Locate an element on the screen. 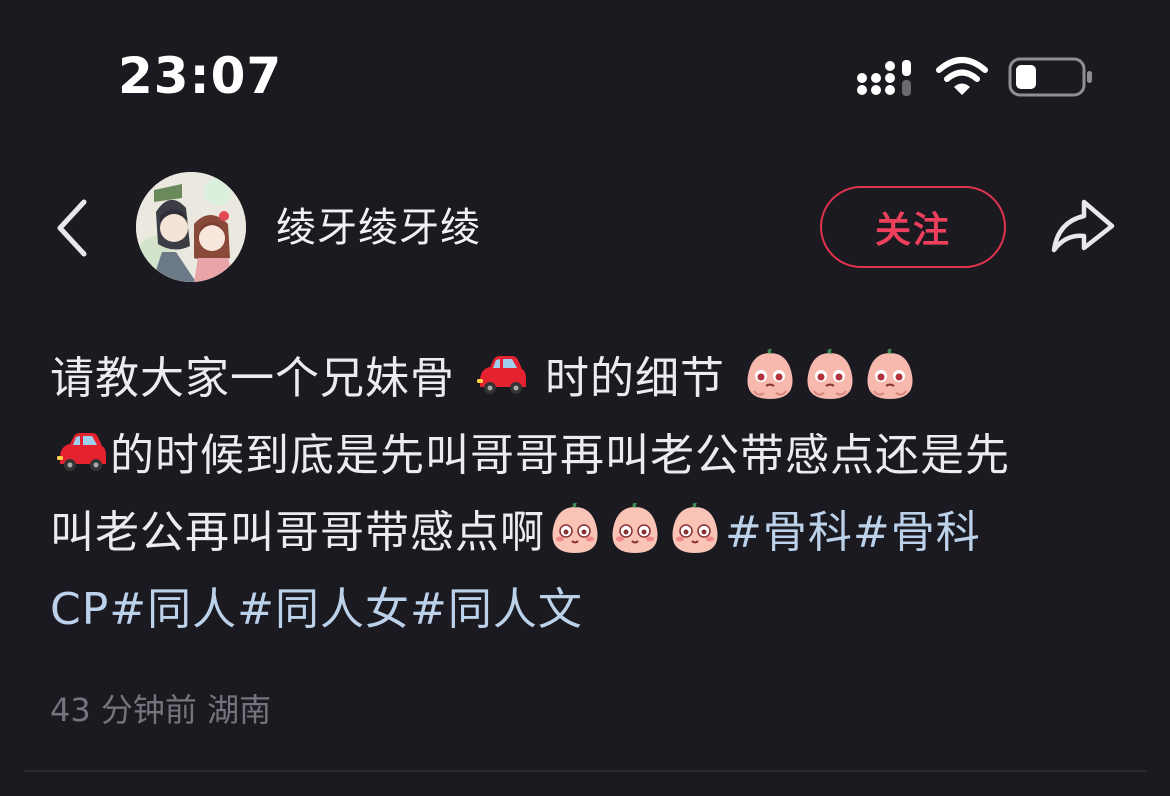 Image resolution: width=1170 pixels, height=796 pixels. username: 绫牙绫牙绫 is located at coordinates (378, 228).